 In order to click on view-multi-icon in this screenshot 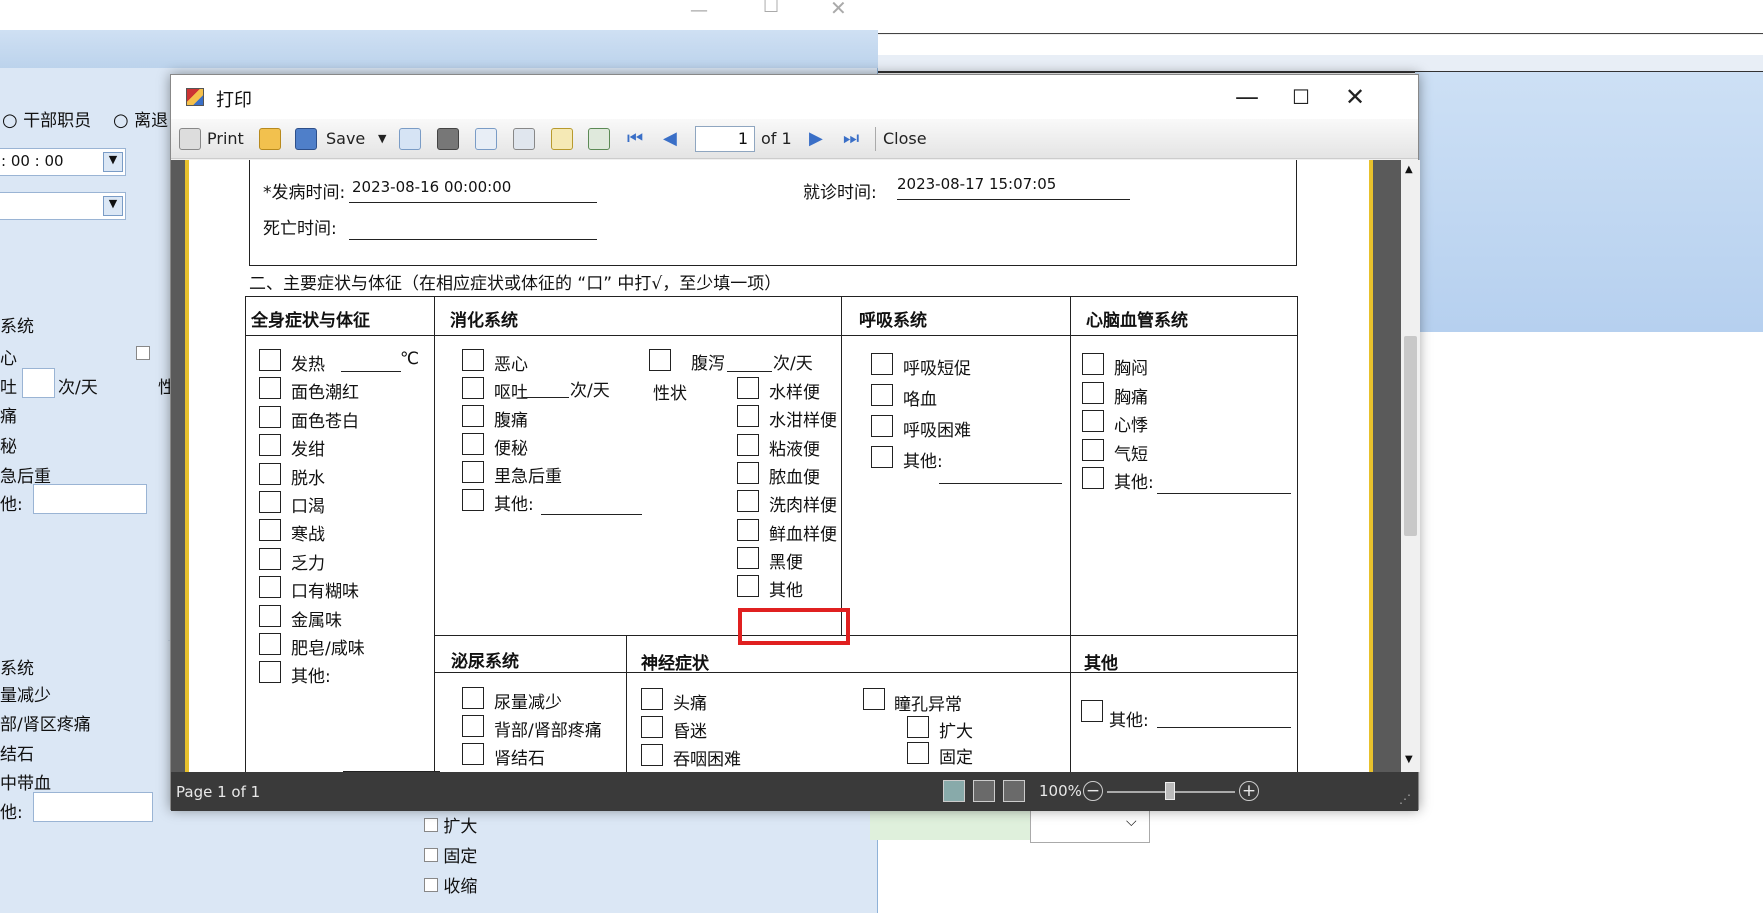, I will do `click(1014, 791)`.